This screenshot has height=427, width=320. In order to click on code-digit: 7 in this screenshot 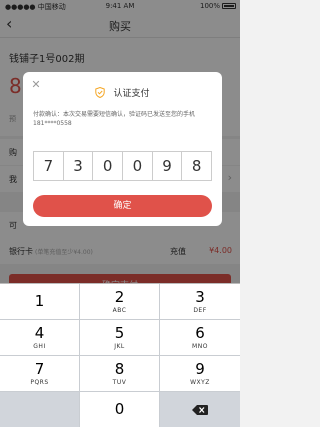, I will do `click(49, 166)`.